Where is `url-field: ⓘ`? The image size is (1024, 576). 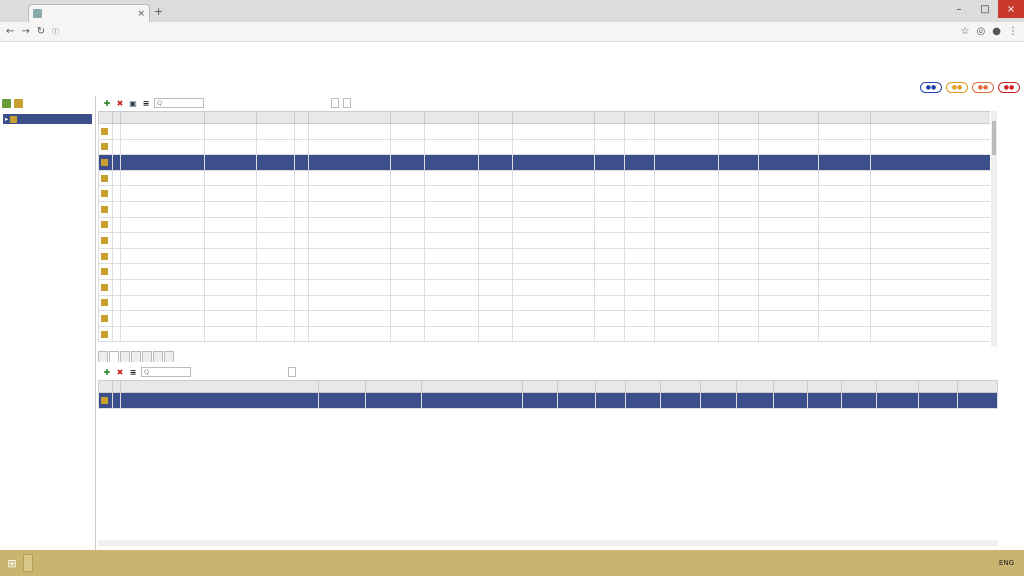
url-field: ⓘ is located at coordinates (502, 32).